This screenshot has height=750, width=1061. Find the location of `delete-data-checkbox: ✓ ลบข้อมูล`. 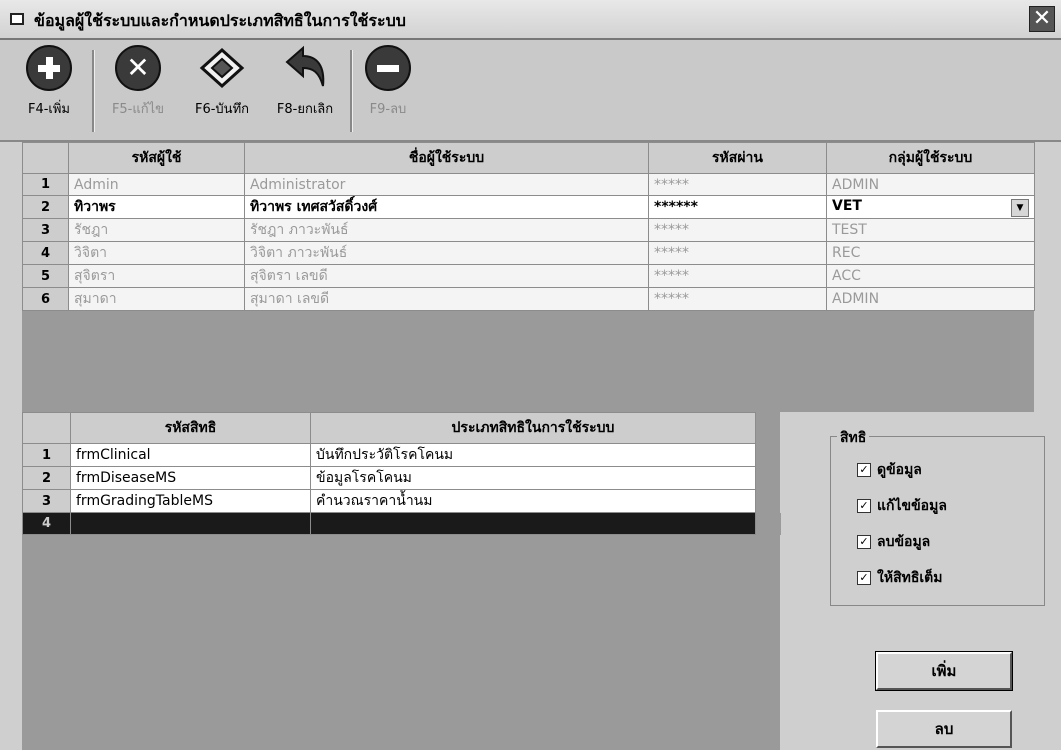

delete-data-checkbox: ✓ ลบข้อมูล is located at coordinates (893, 542).